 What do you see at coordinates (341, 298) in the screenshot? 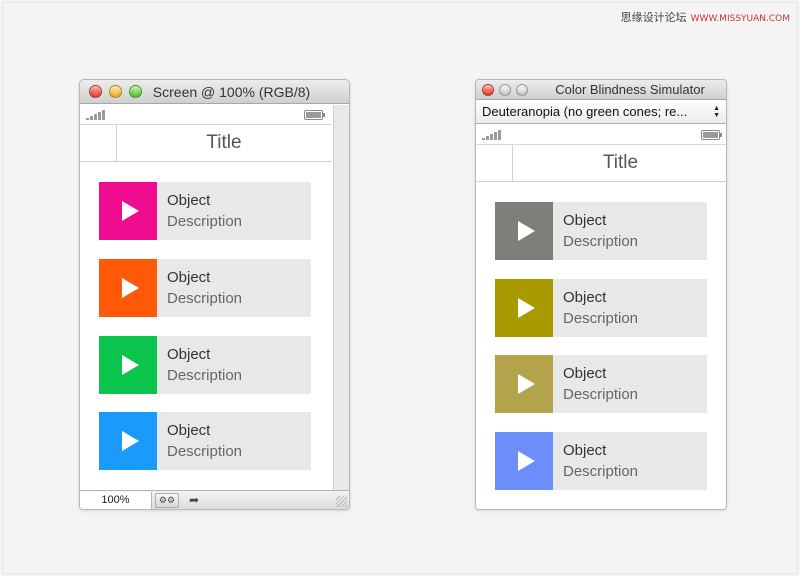
I see `vertical-scrollbar` at bounding box center [341, 298].